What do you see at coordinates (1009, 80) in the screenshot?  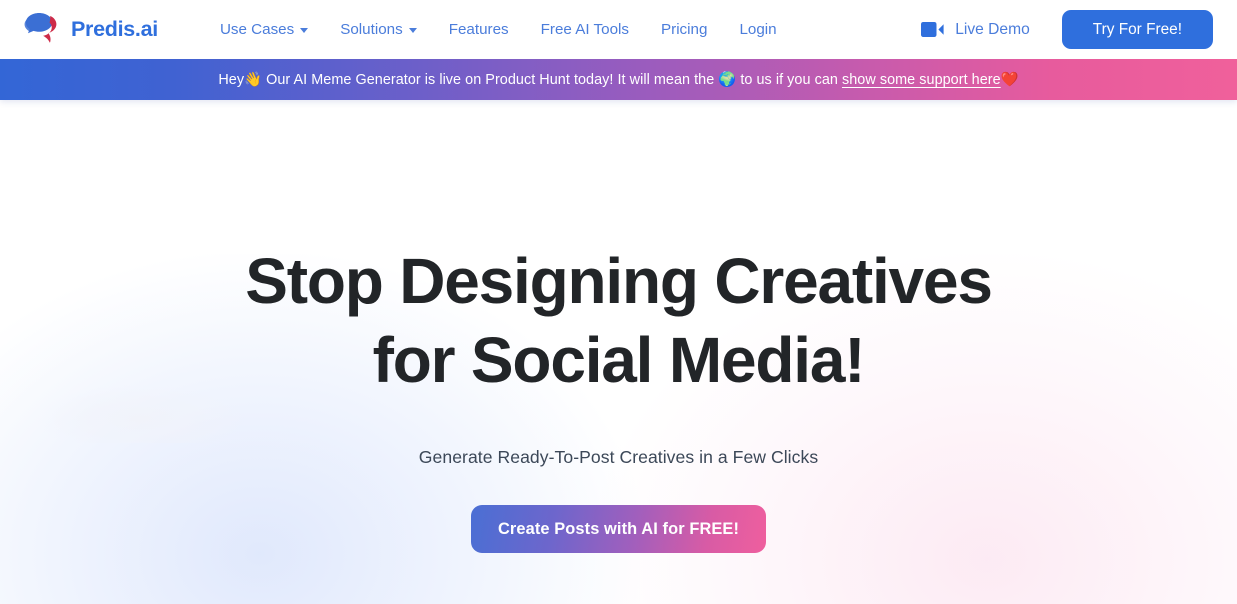 I see `announcement-text-after: ❤️` at bounding box center [1009, 80].